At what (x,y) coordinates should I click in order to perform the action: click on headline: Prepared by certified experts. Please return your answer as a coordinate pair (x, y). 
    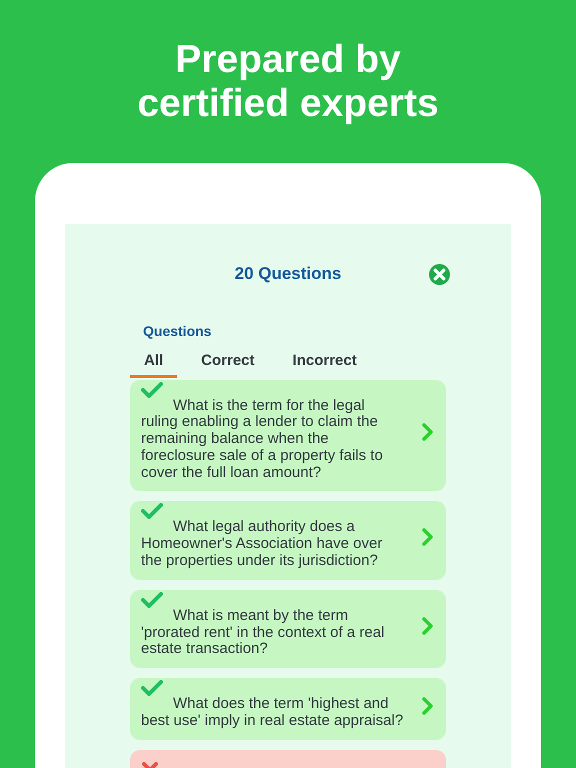
    Looking at the image, I should click on (288, 82).